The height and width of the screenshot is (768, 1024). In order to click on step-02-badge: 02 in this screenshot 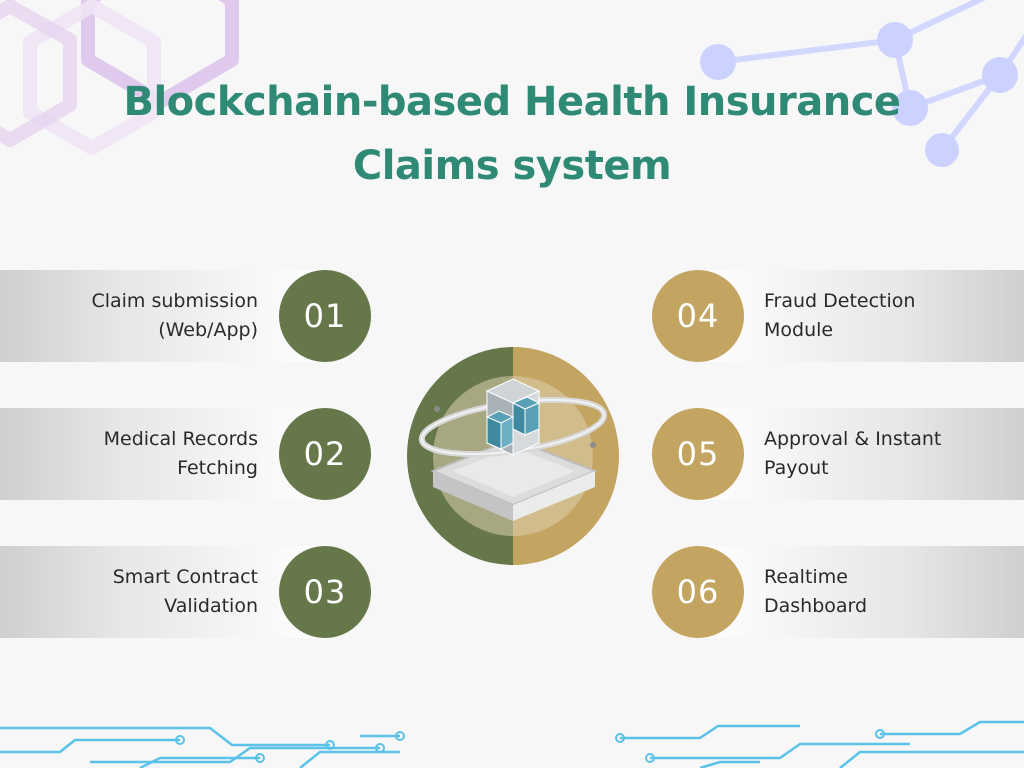, I will do `click(325, 454)`.